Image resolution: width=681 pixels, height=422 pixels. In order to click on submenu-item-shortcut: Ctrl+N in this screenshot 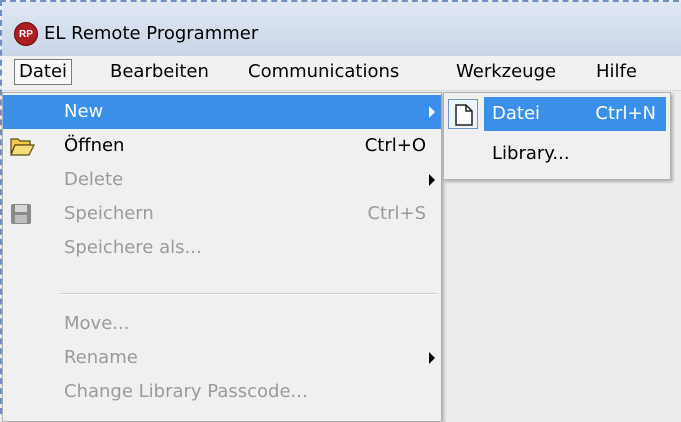, I will do `click(625, 113)`.